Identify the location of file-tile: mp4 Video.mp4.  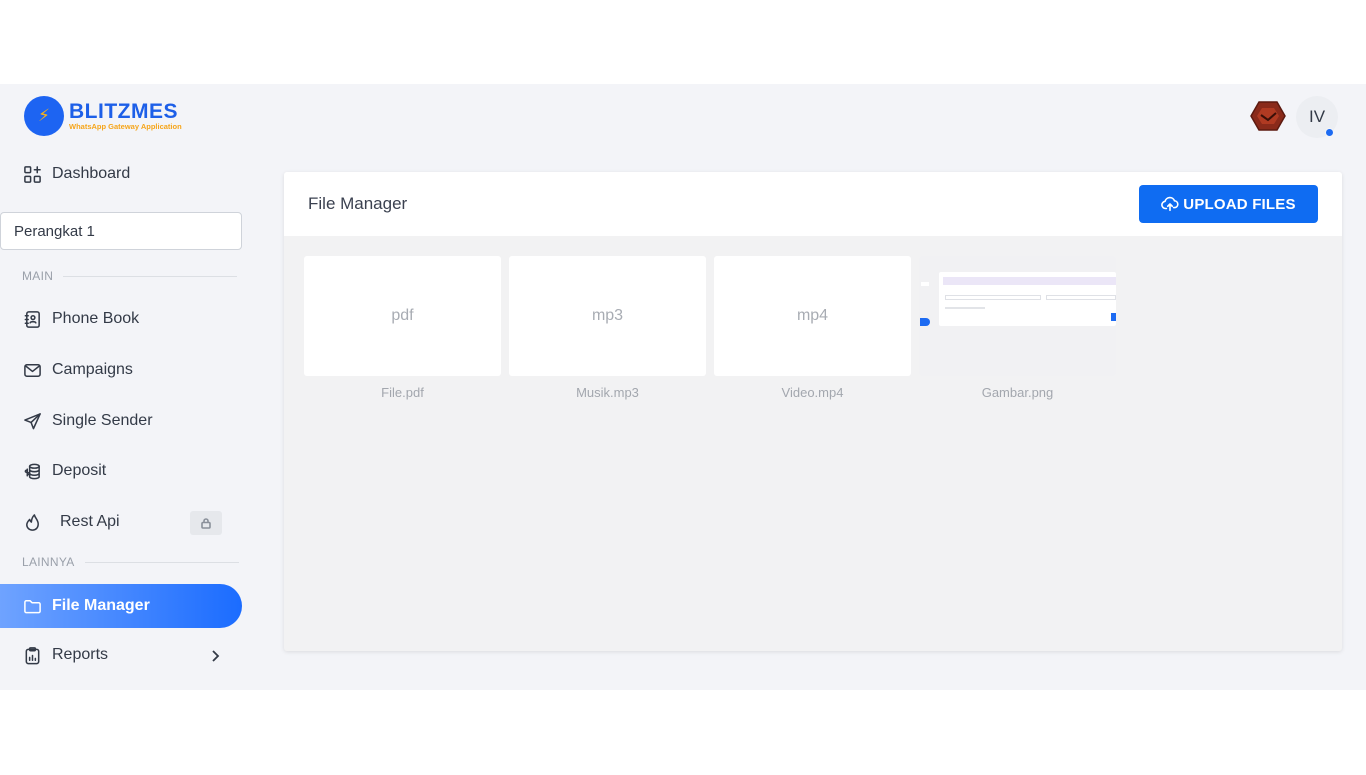
(812, 328).